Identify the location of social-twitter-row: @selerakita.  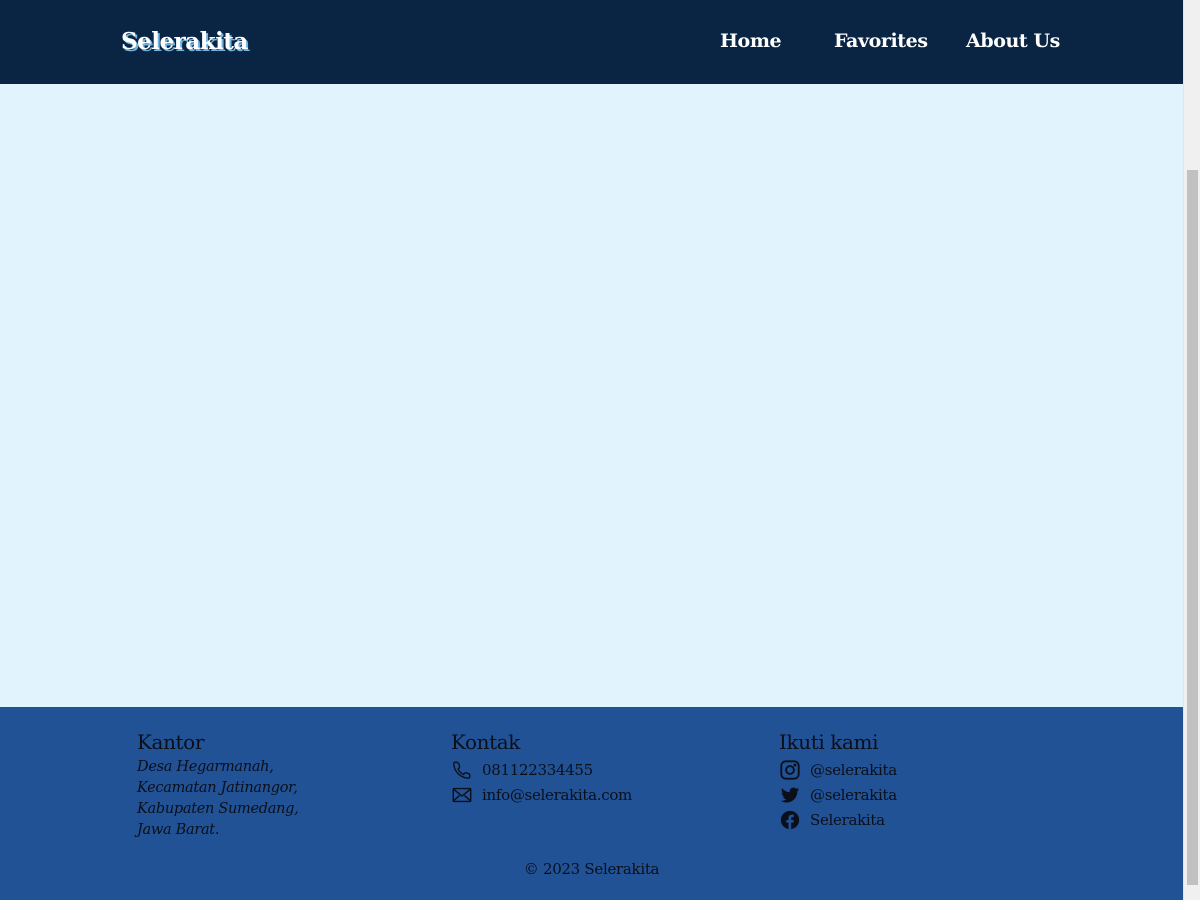
(899, 794).